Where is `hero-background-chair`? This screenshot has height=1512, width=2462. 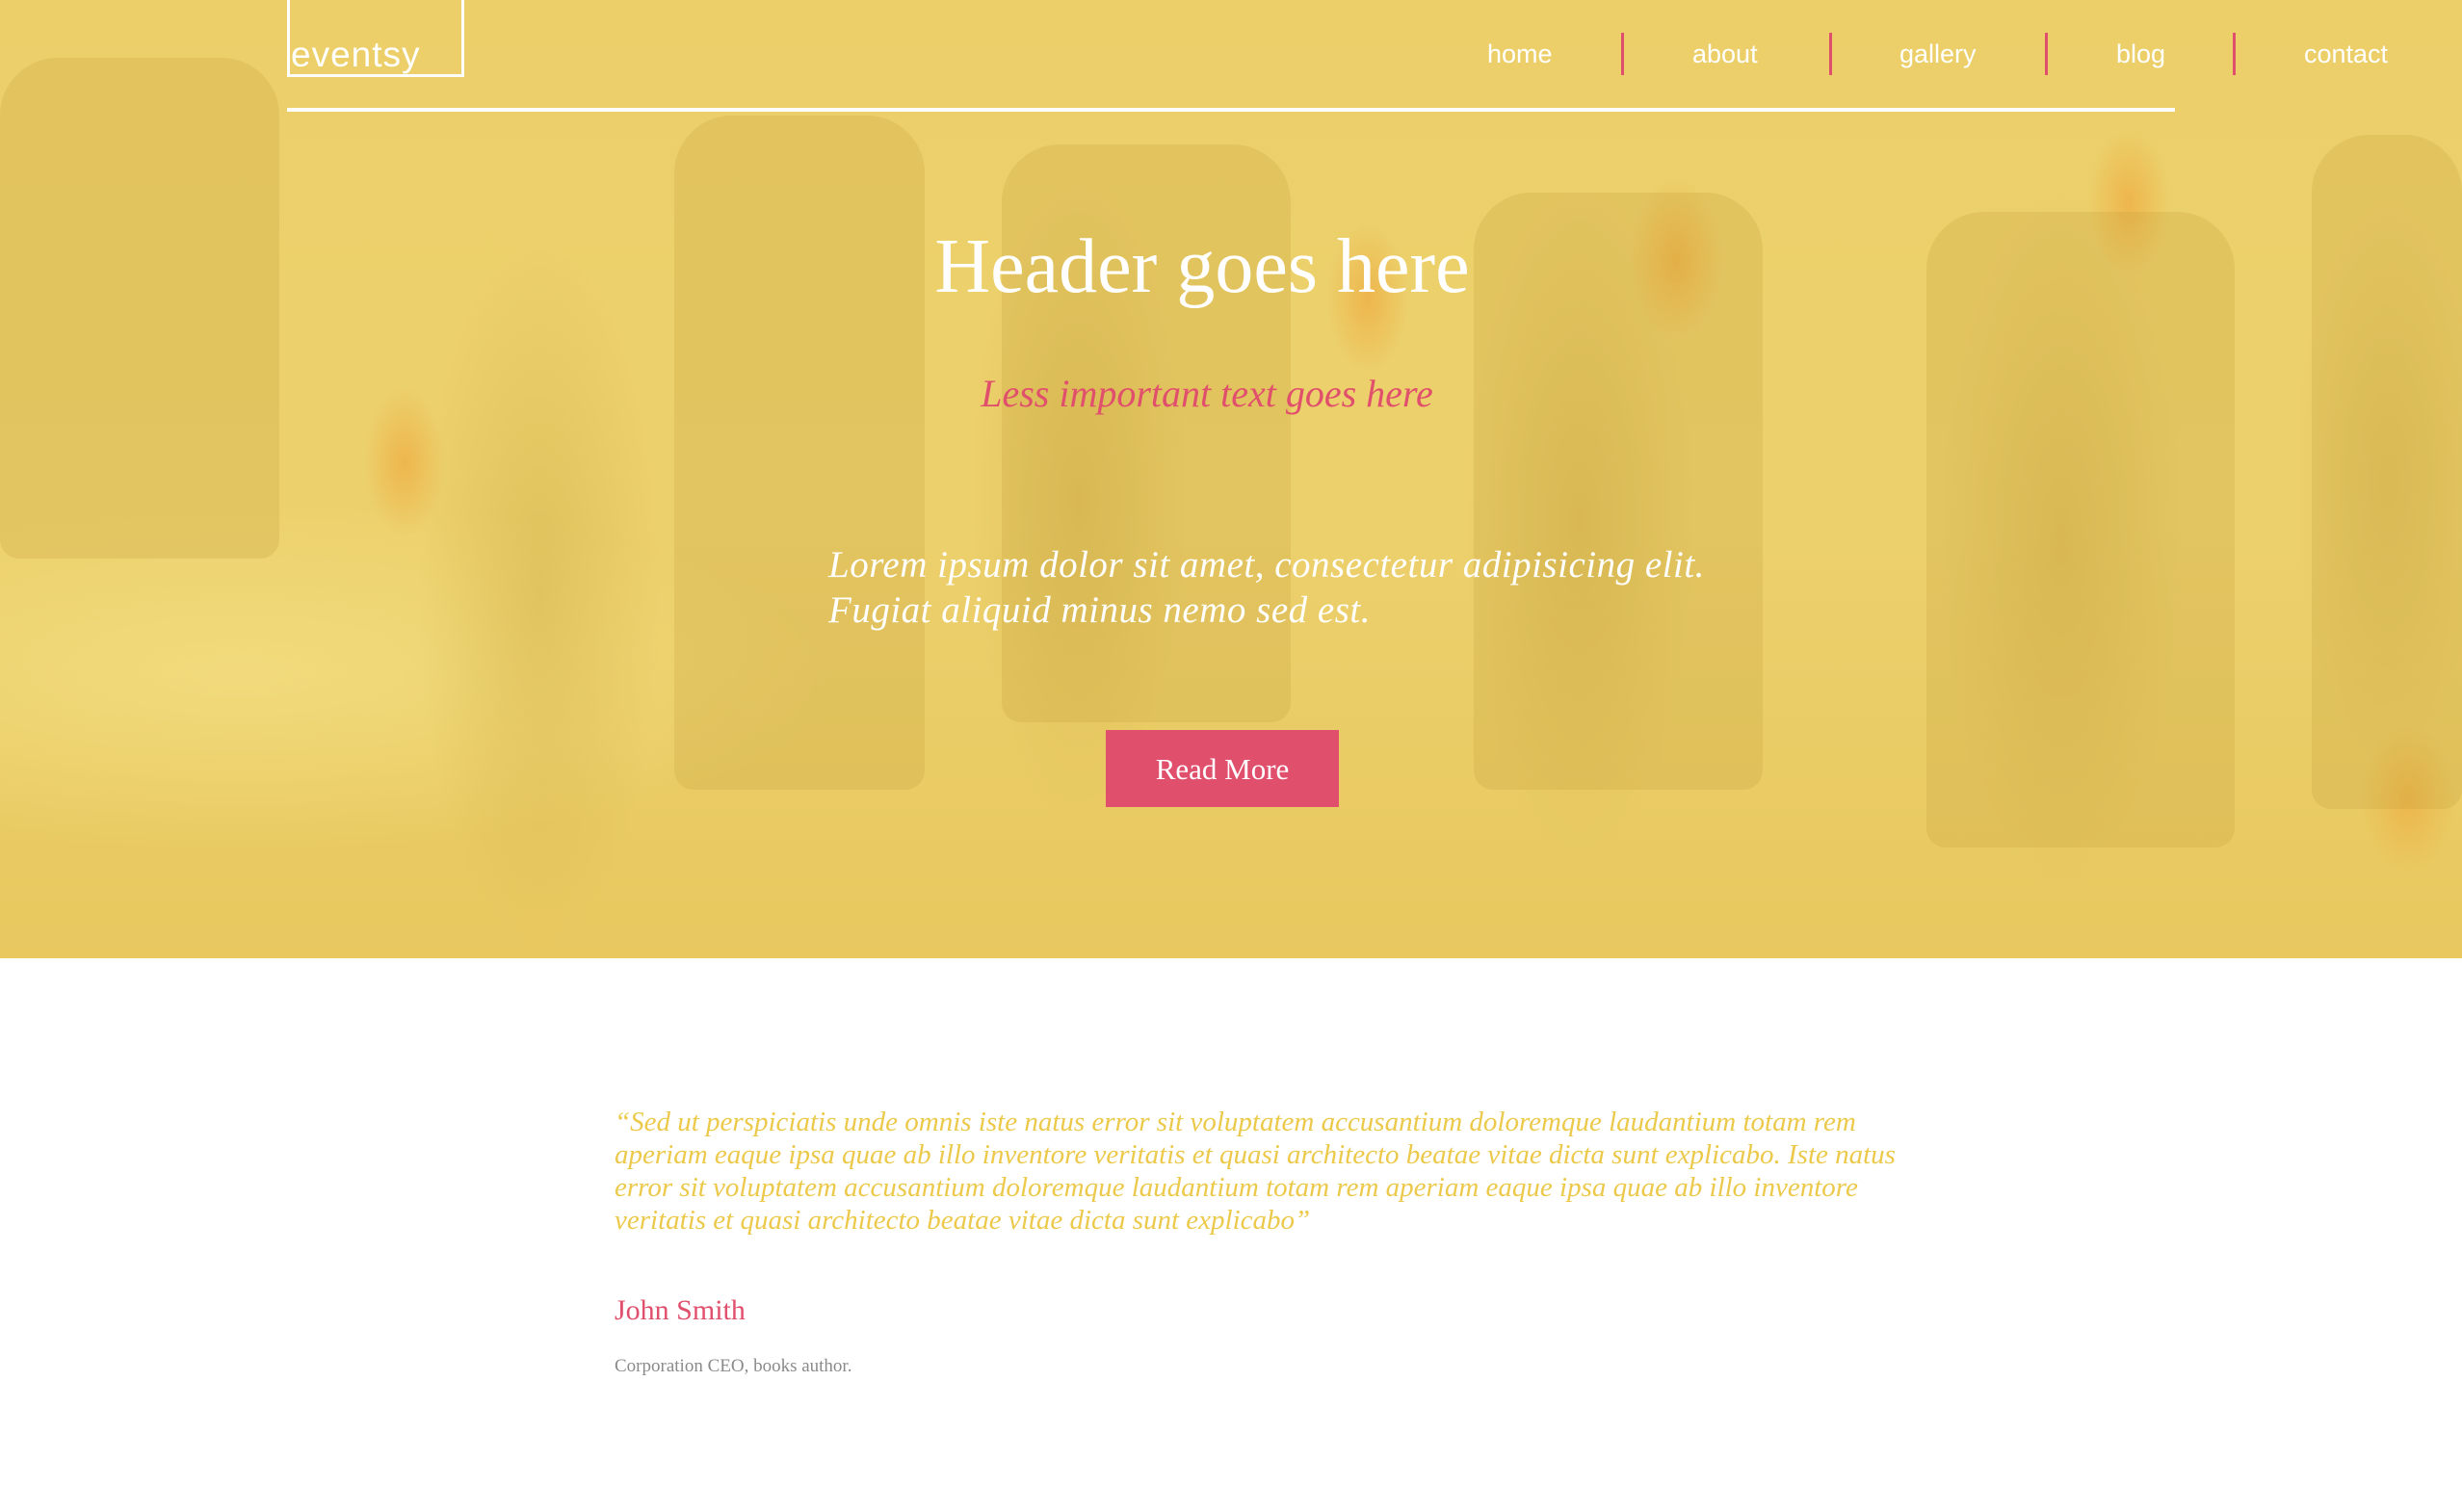 hero-background-chair is located at coordinates (799, 453).